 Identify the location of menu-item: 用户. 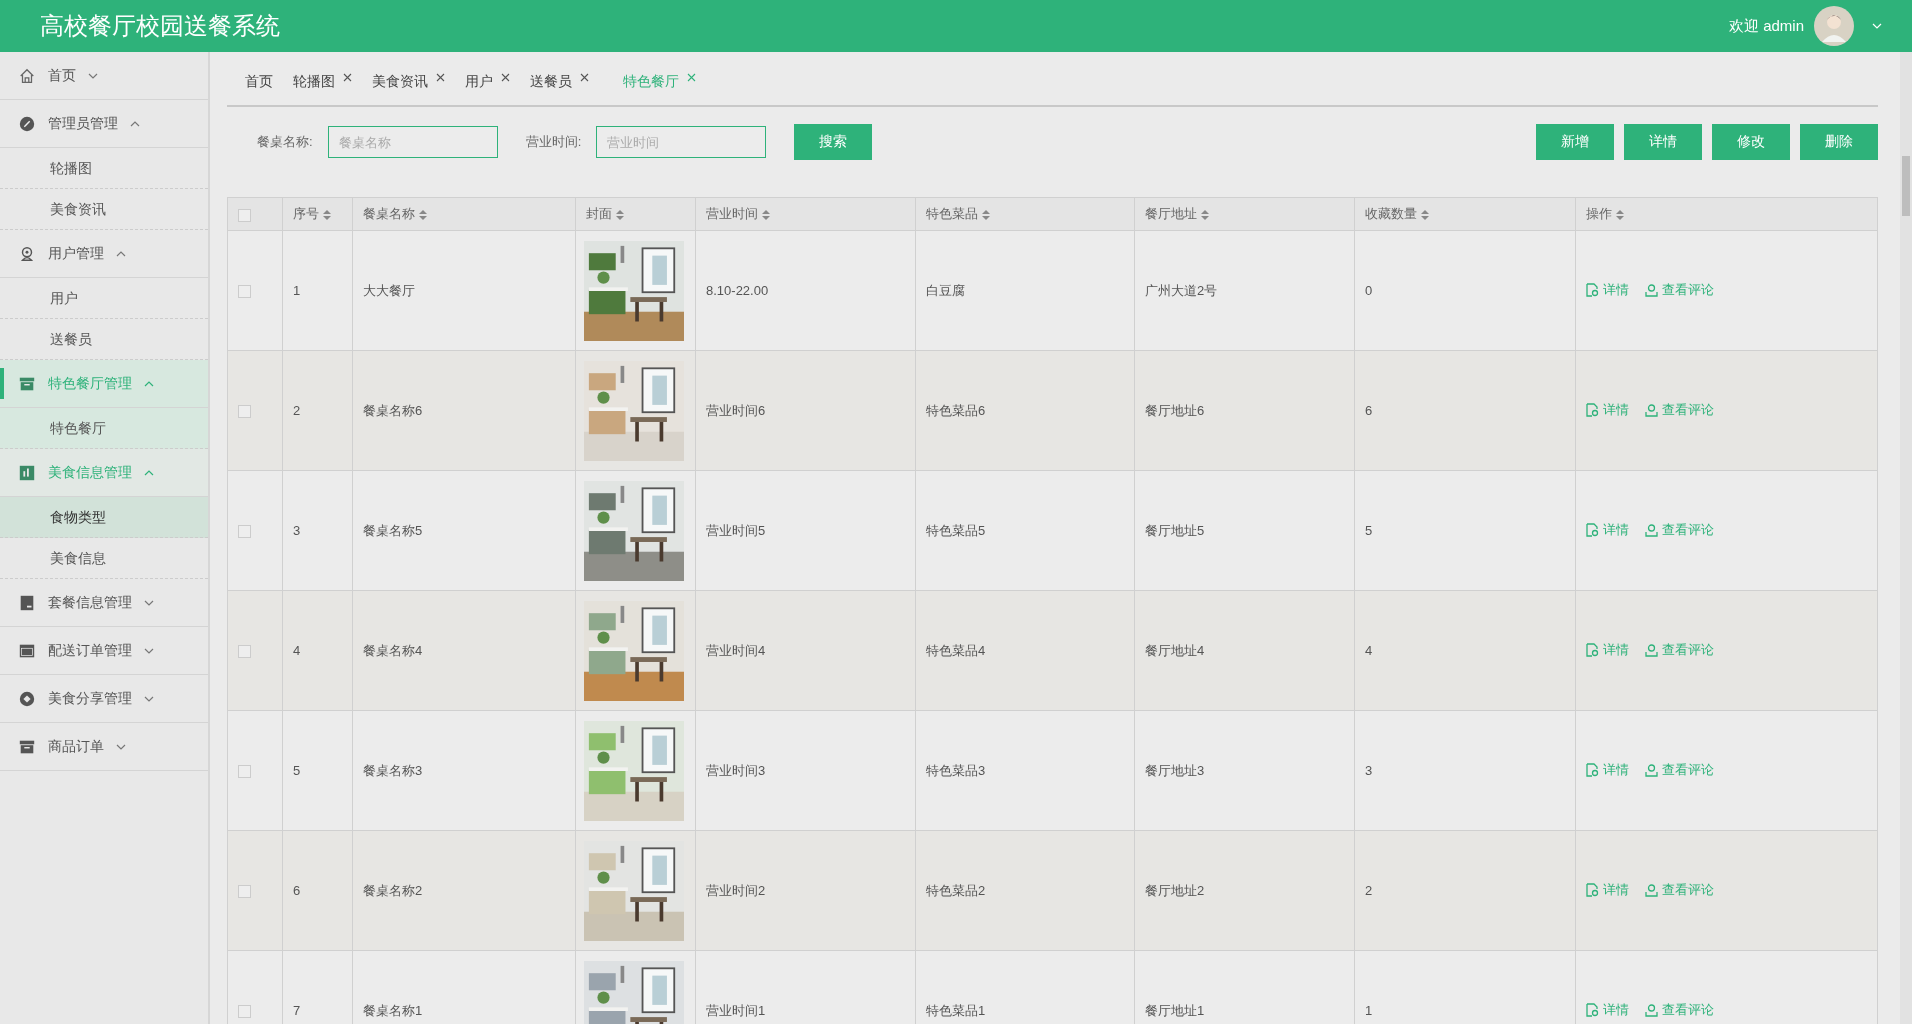
(104, 298).